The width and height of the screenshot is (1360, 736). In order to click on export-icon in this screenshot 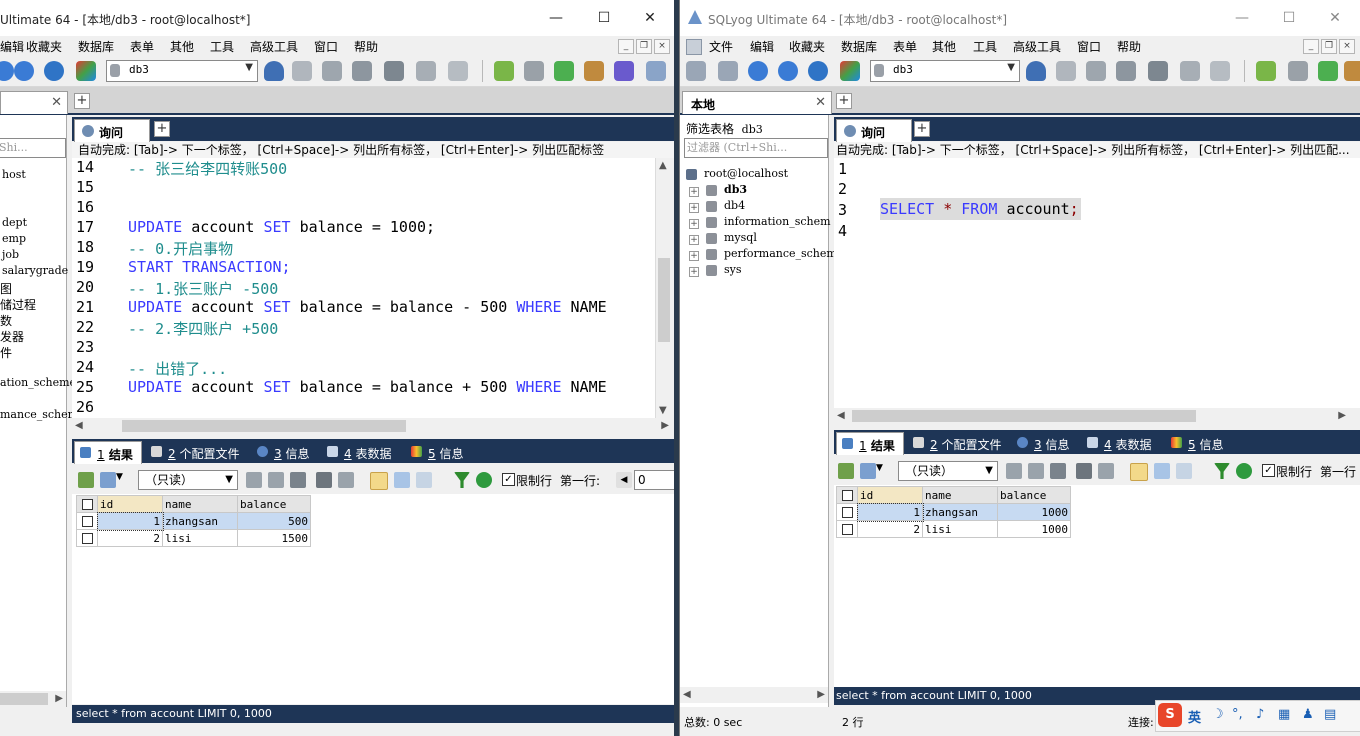, I will do `click(108, 480)`.